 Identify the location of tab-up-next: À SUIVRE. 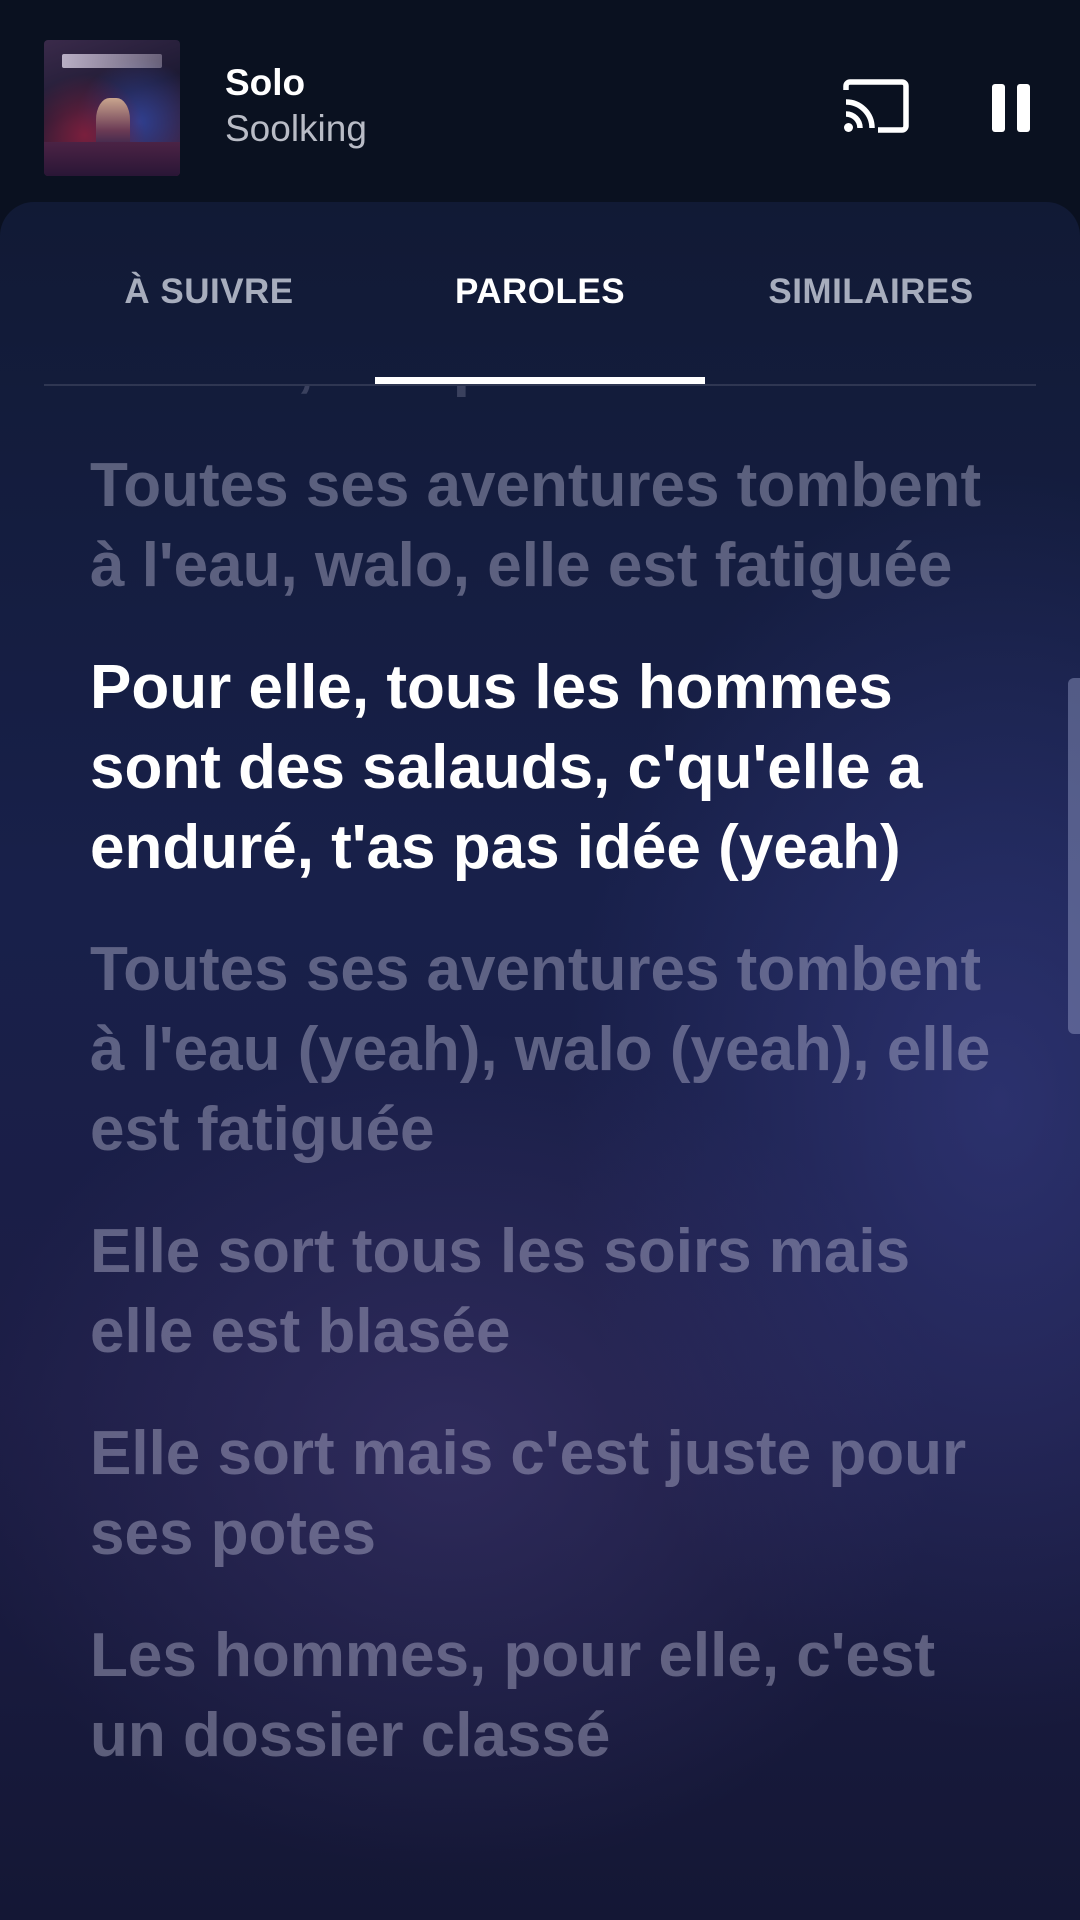
(209, 292).